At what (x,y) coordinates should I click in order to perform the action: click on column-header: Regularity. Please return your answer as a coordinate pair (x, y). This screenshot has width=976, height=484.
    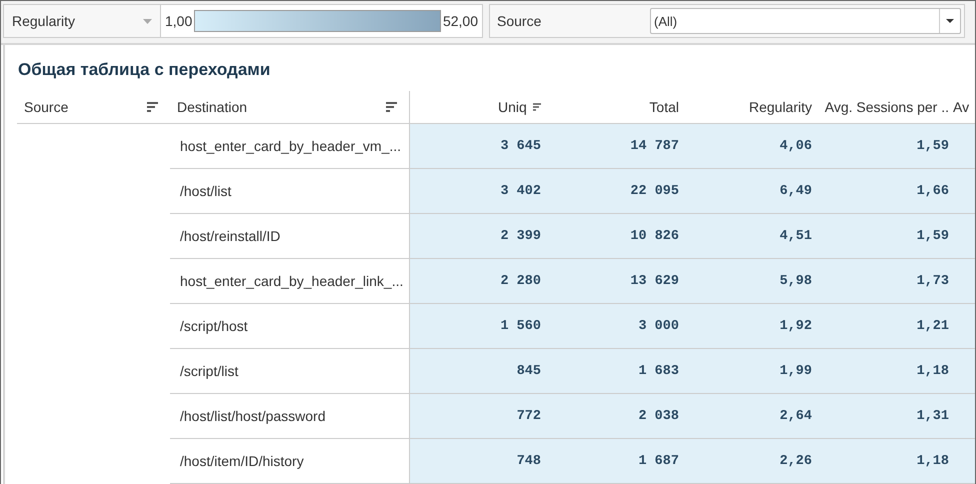
    Looking at the image, I should click on (780, 107).